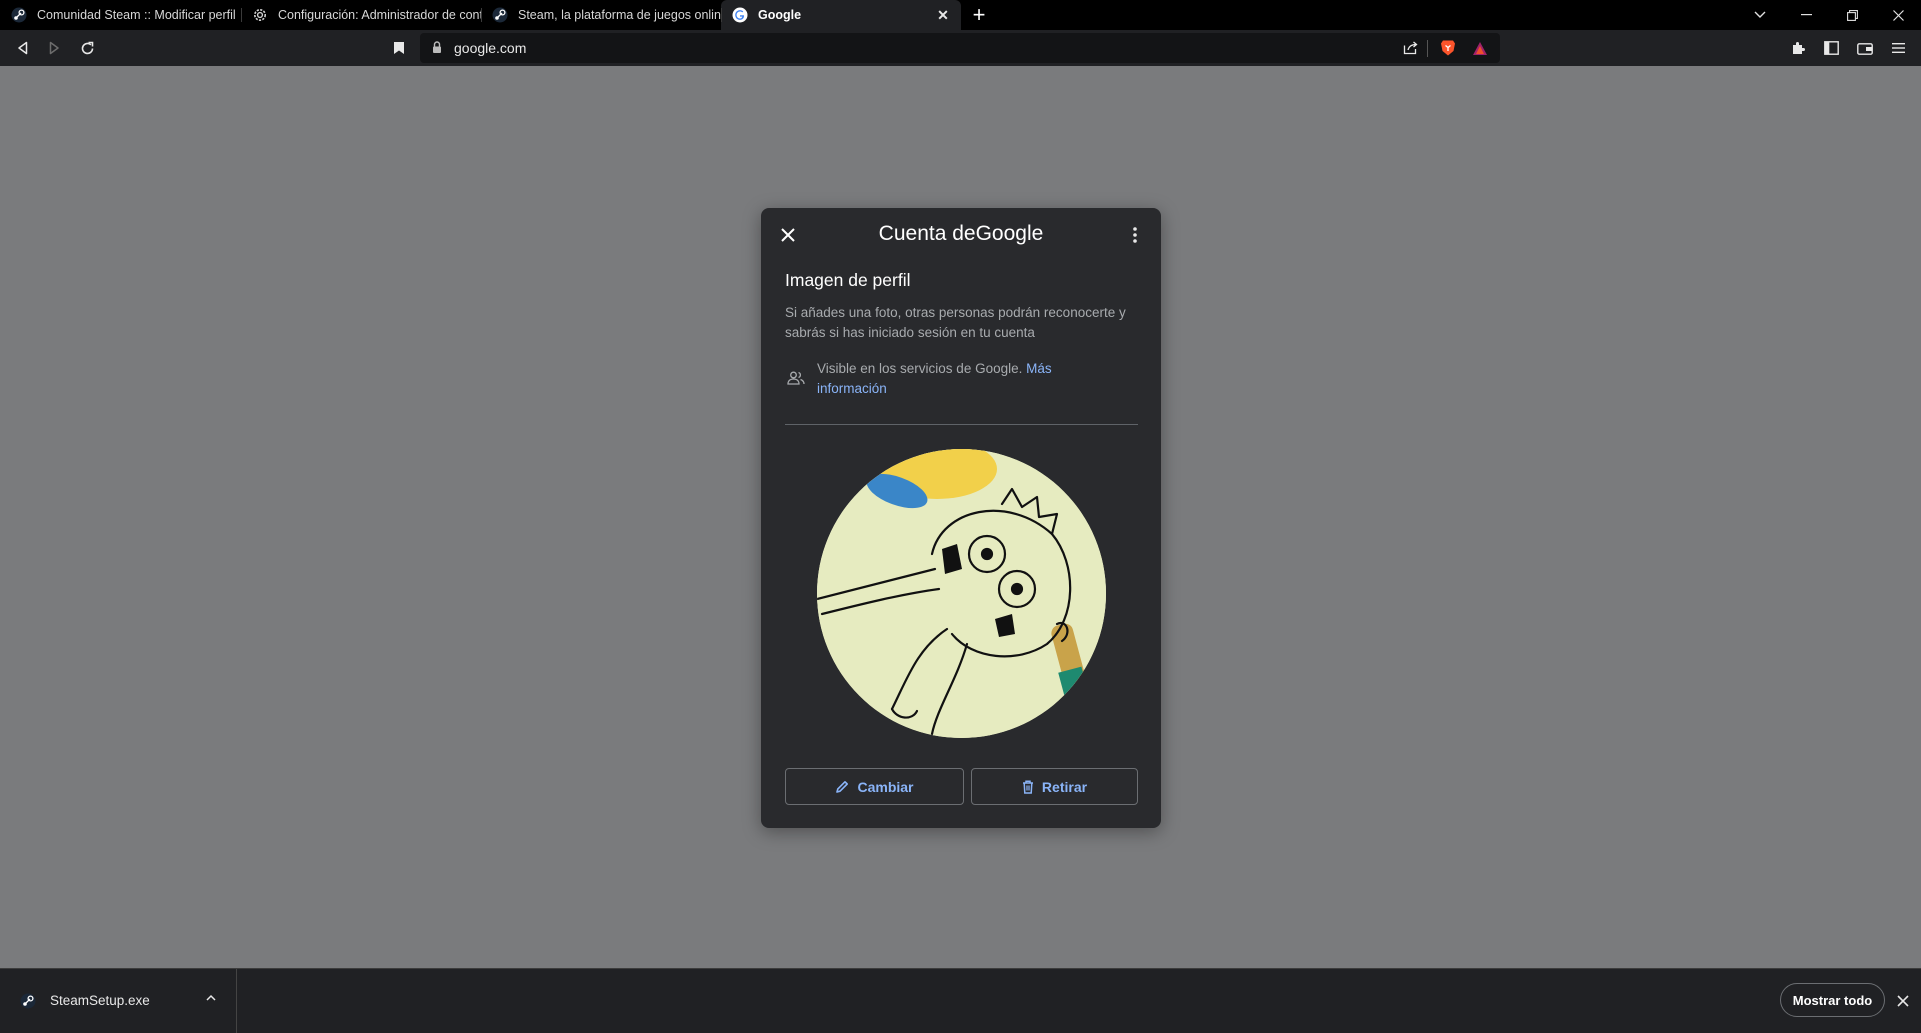  What do you see at coordinates (842, 786) in the screenshot?
I see `pencil-icon` at bounding box center [842, 786].